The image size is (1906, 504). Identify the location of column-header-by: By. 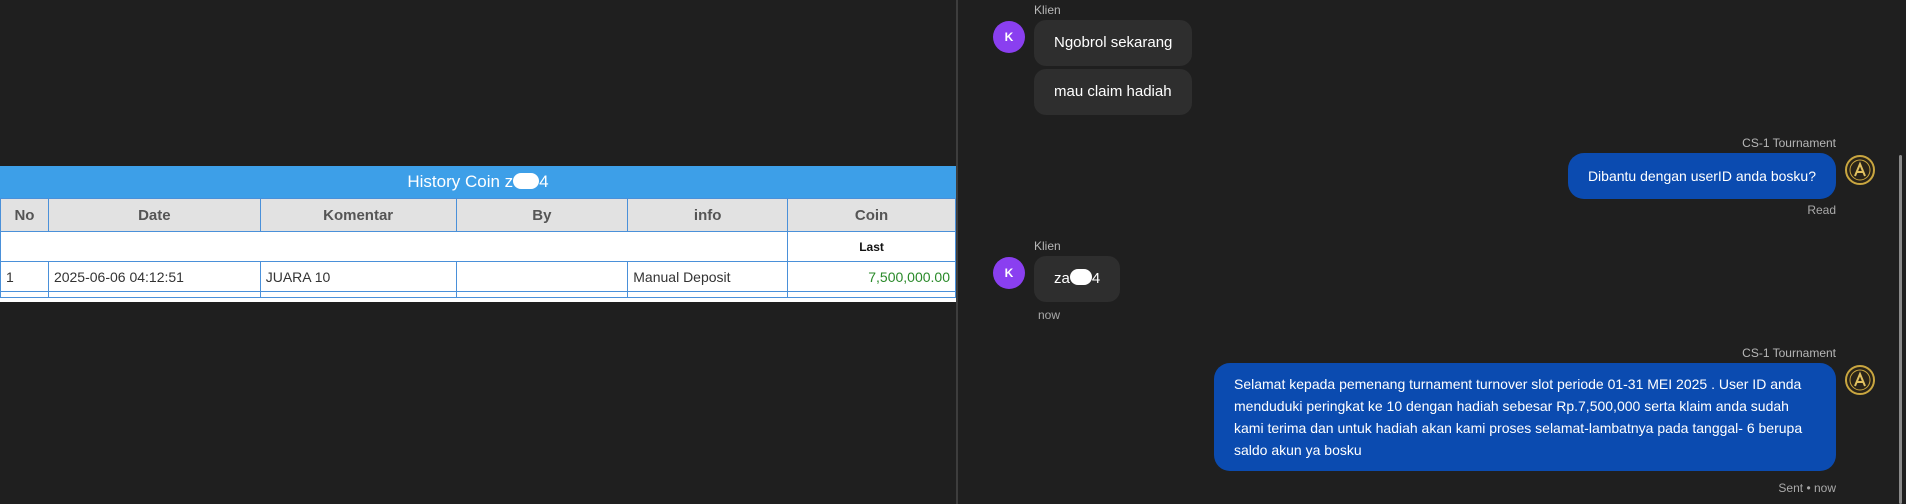
(542, 215).